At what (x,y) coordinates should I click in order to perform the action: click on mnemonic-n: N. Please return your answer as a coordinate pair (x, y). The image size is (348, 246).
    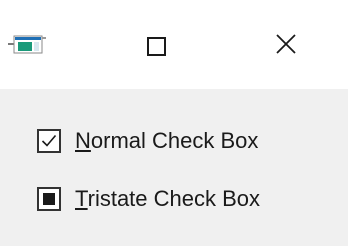
    Looking at the image, I should click on (83, 140).